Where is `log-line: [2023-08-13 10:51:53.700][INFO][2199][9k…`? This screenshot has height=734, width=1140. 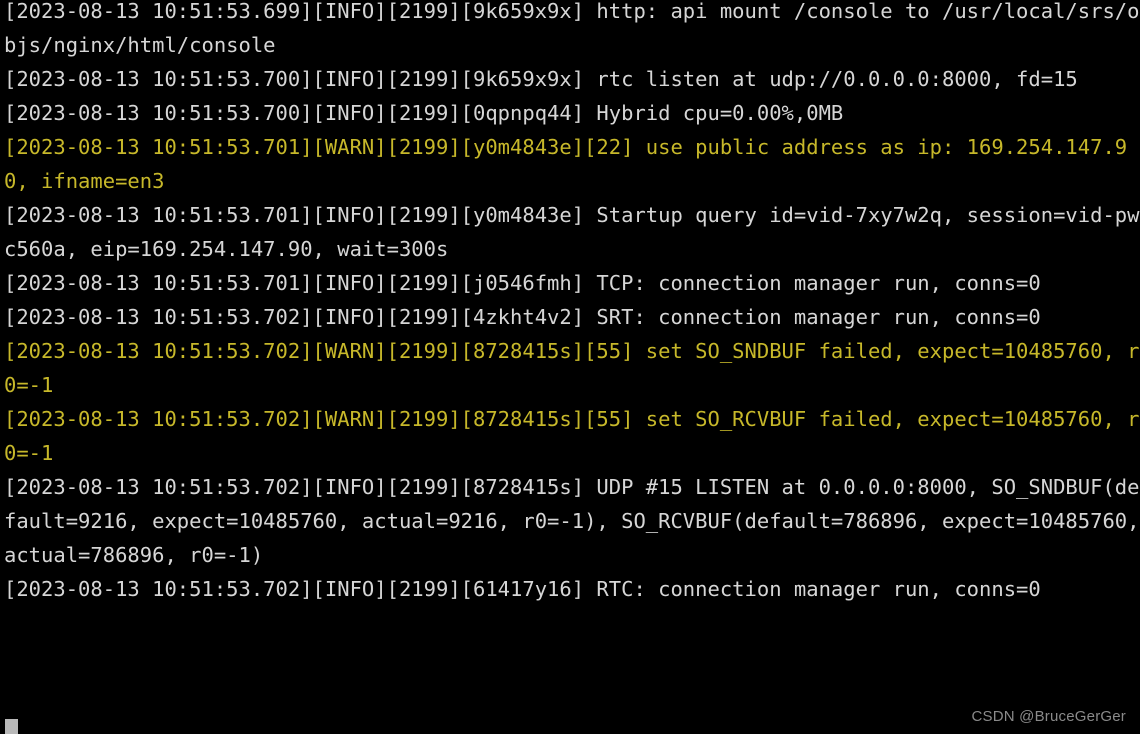
log-line: [2023-08-13 10:51:53.700][INFO][2199][9k… is located at coordinates (541, 79).